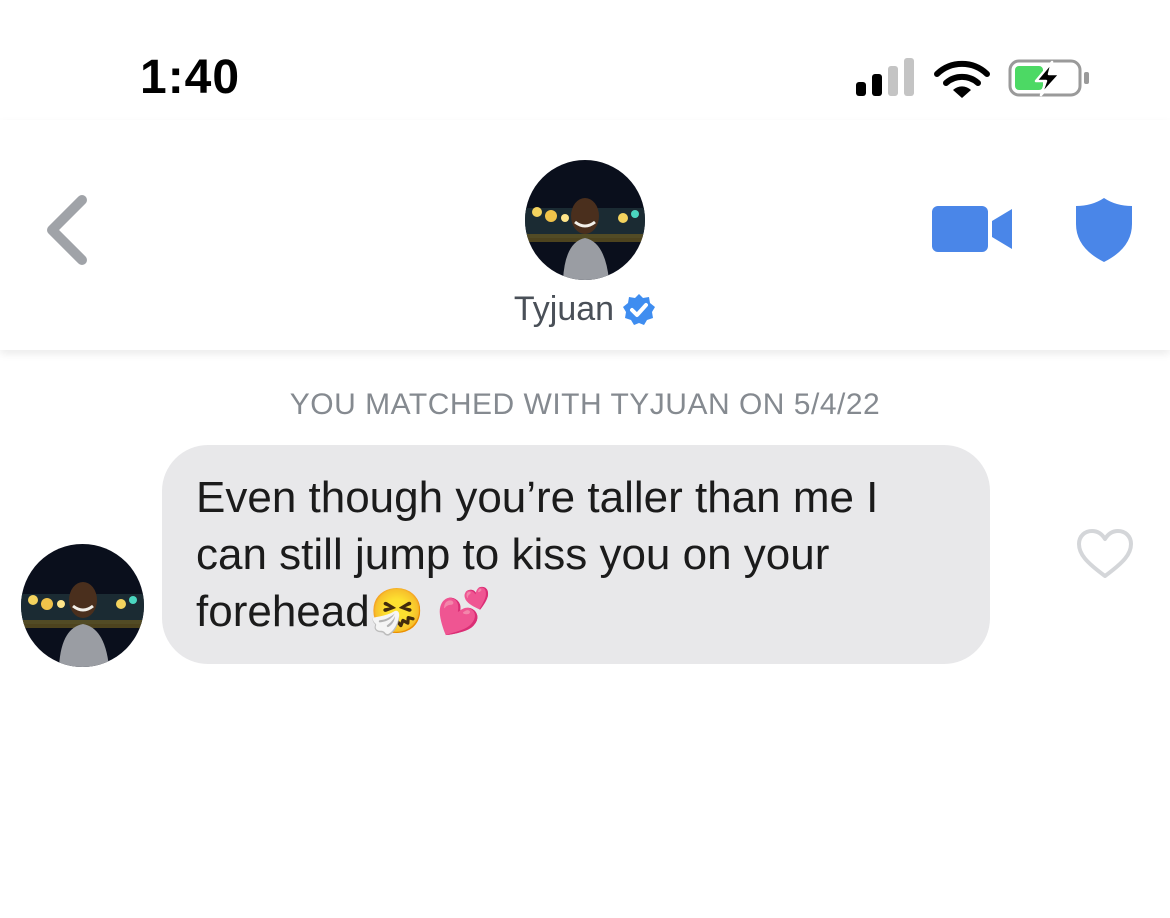 The height and width of the screenshot is (918, 1170). What do you see at coordinates (973, 229) in the screenshot?
I see `video-call-icon` at bounding box center [973, 229].